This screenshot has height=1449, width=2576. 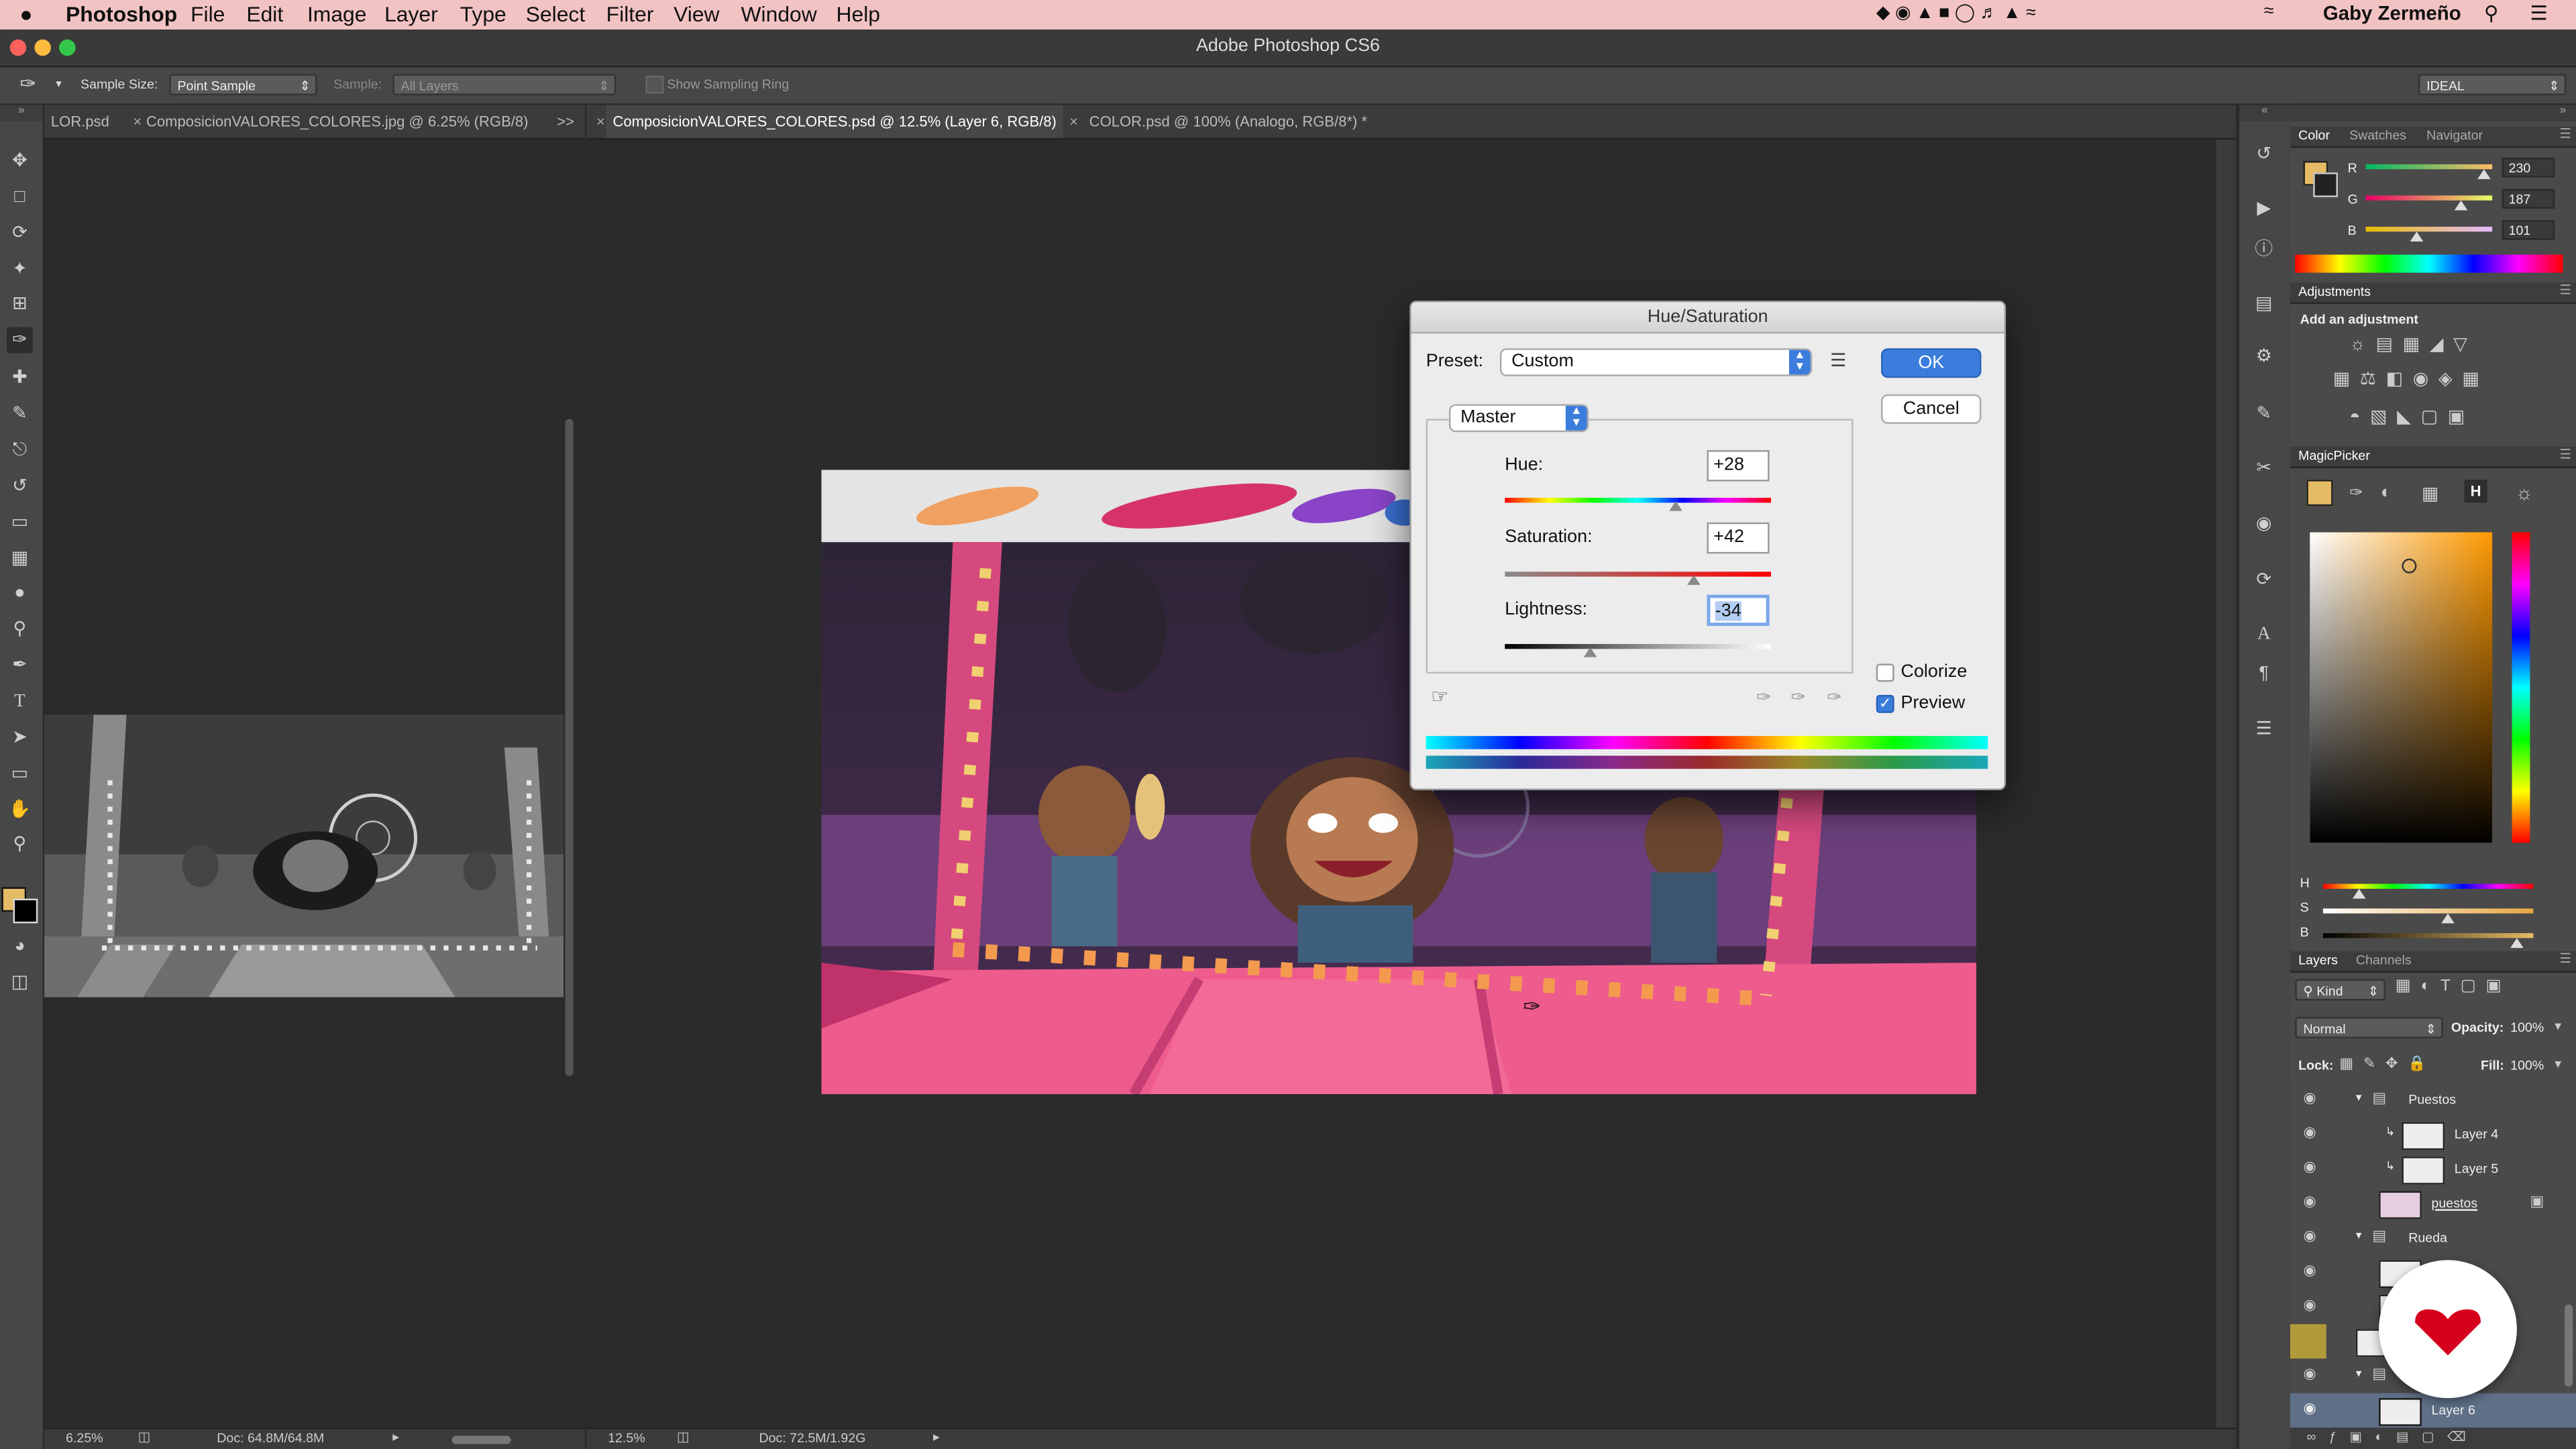 What do you see at coordinates (21, 113) in the screenshot?
I see `tools-collapse-icon: »` at bounding box center [21, 113].